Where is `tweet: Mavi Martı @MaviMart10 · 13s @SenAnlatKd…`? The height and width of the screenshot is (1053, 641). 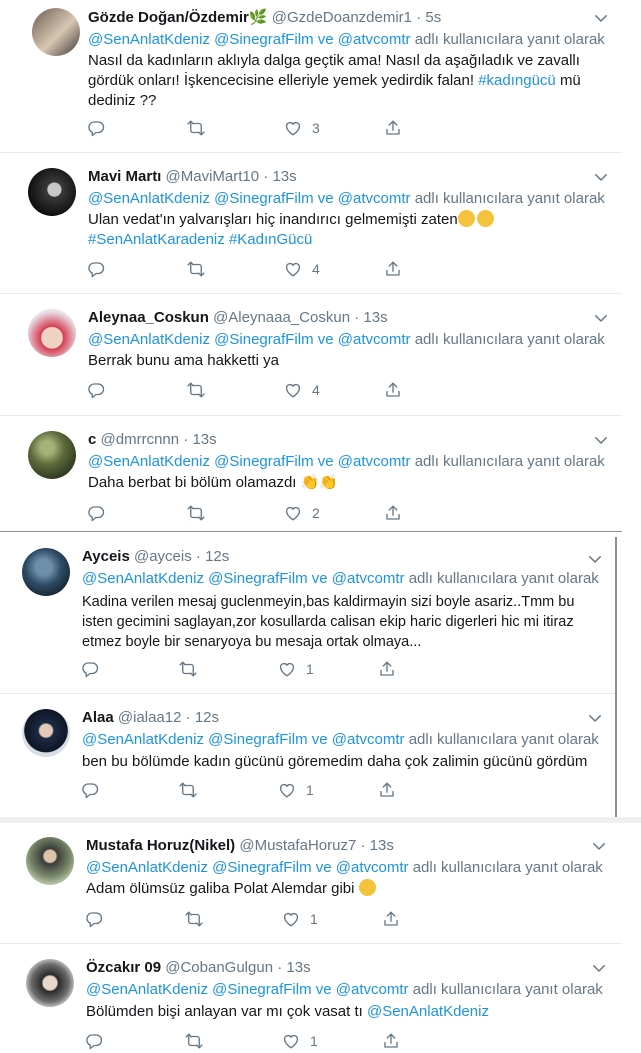 tweet: Mavi Martı @MaviMart10 · 13s @SenAnlatKd… is located at coordinates (311, 223).